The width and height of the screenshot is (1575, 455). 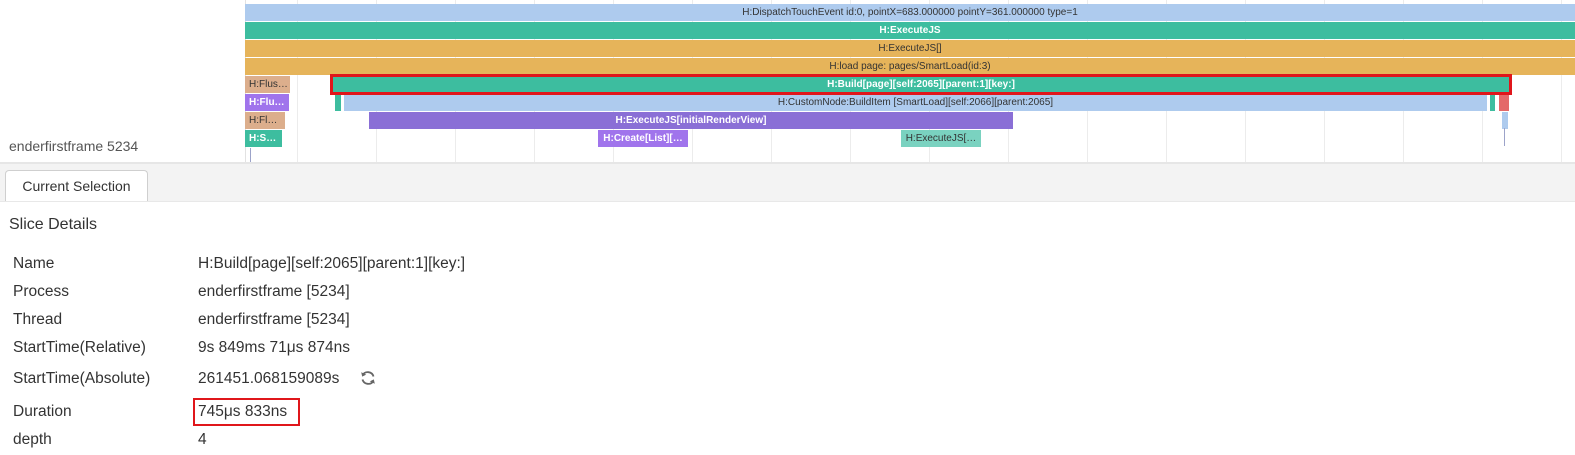 What do you see at coordinates (1504, 102) in the screenshot?
I see `slice-small-red` at bounding box center [1504, 102].